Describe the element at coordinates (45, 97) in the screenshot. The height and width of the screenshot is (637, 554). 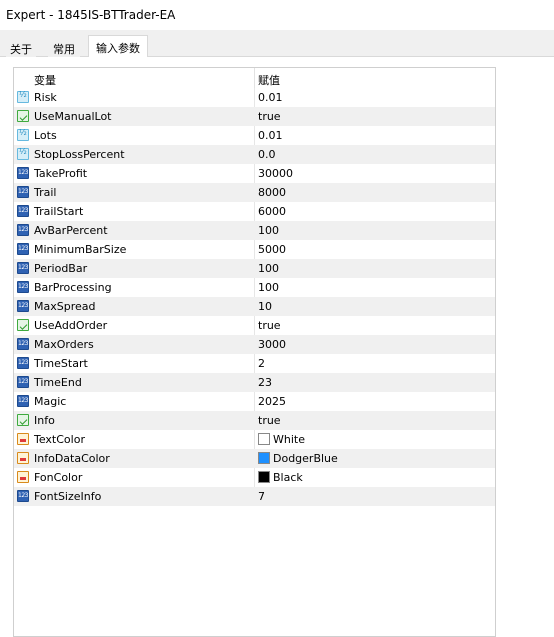
I see `parameter-name: Risk` at that location.